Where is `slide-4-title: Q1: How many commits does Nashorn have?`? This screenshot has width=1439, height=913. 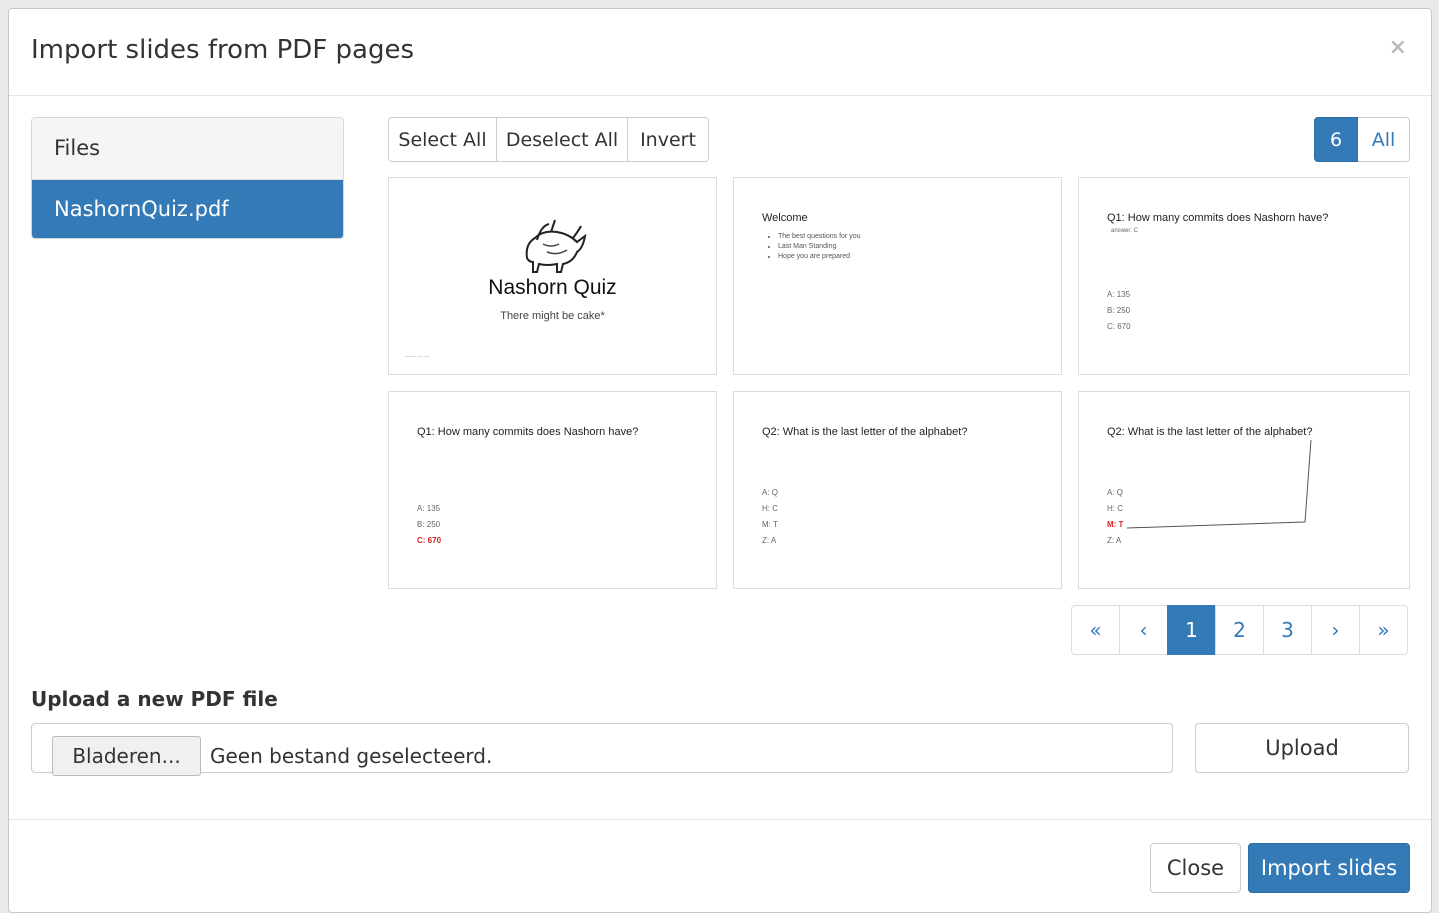
slide-4-title: Q1: How many commits does Nashorn have? is located at coordinates (528, 432).